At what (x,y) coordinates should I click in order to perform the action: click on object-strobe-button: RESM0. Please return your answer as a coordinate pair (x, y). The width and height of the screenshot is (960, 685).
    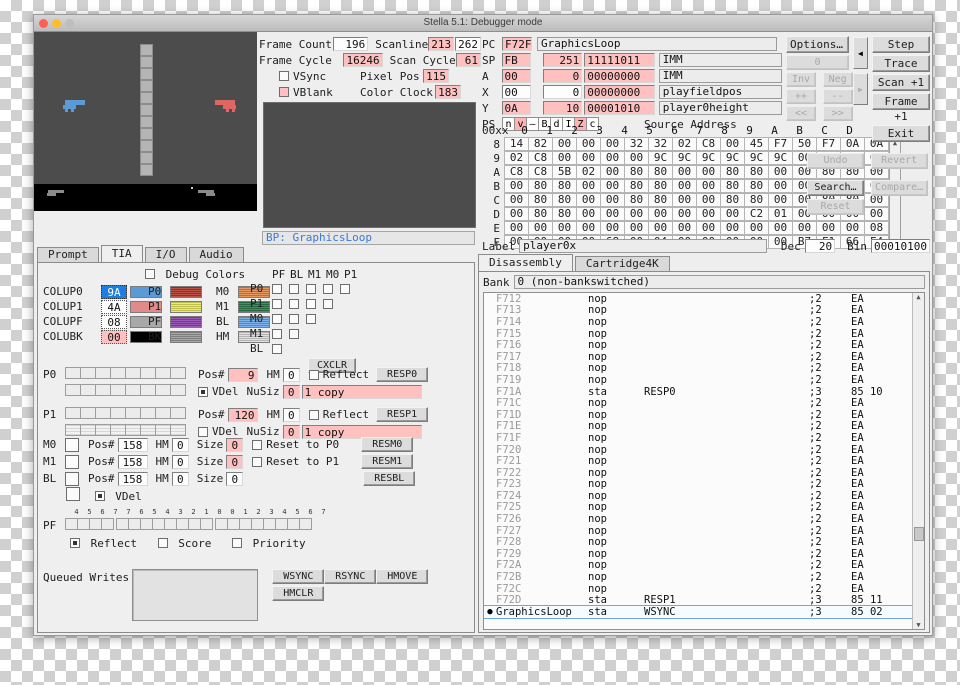
    Looking at the image, I should click on (387, 444).